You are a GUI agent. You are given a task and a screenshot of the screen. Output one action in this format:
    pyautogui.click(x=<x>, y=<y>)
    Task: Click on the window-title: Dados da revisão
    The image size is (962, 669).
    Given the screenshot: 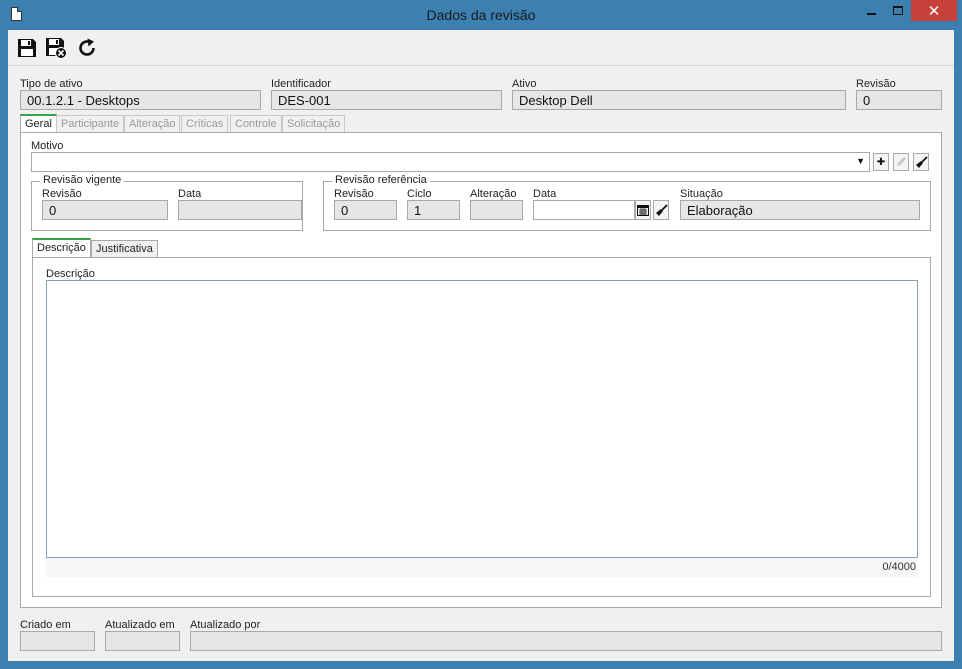 What is the action you would take?
    pyautogui.click(x=481, y=15)
    